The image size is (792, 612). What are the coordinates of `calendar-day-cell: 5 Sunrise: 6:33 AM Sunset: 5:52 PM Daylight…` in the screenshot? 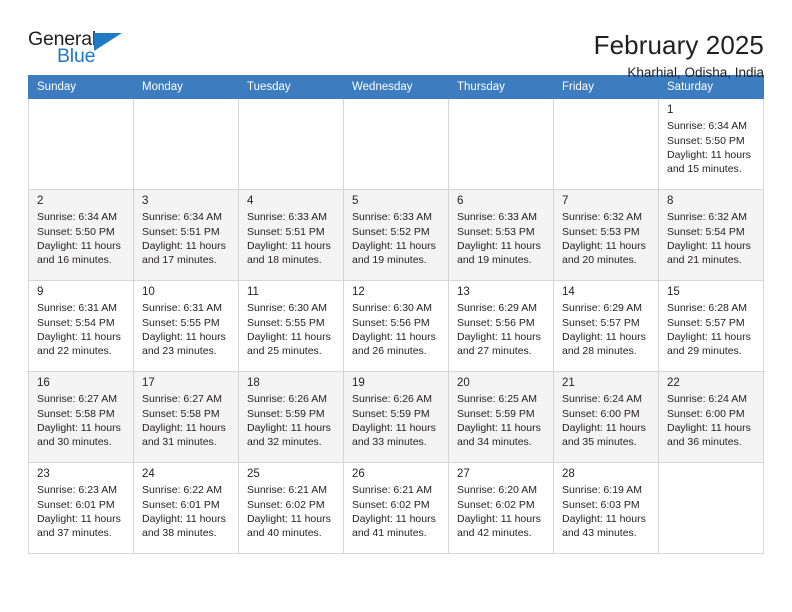 It's located at (396, 235).